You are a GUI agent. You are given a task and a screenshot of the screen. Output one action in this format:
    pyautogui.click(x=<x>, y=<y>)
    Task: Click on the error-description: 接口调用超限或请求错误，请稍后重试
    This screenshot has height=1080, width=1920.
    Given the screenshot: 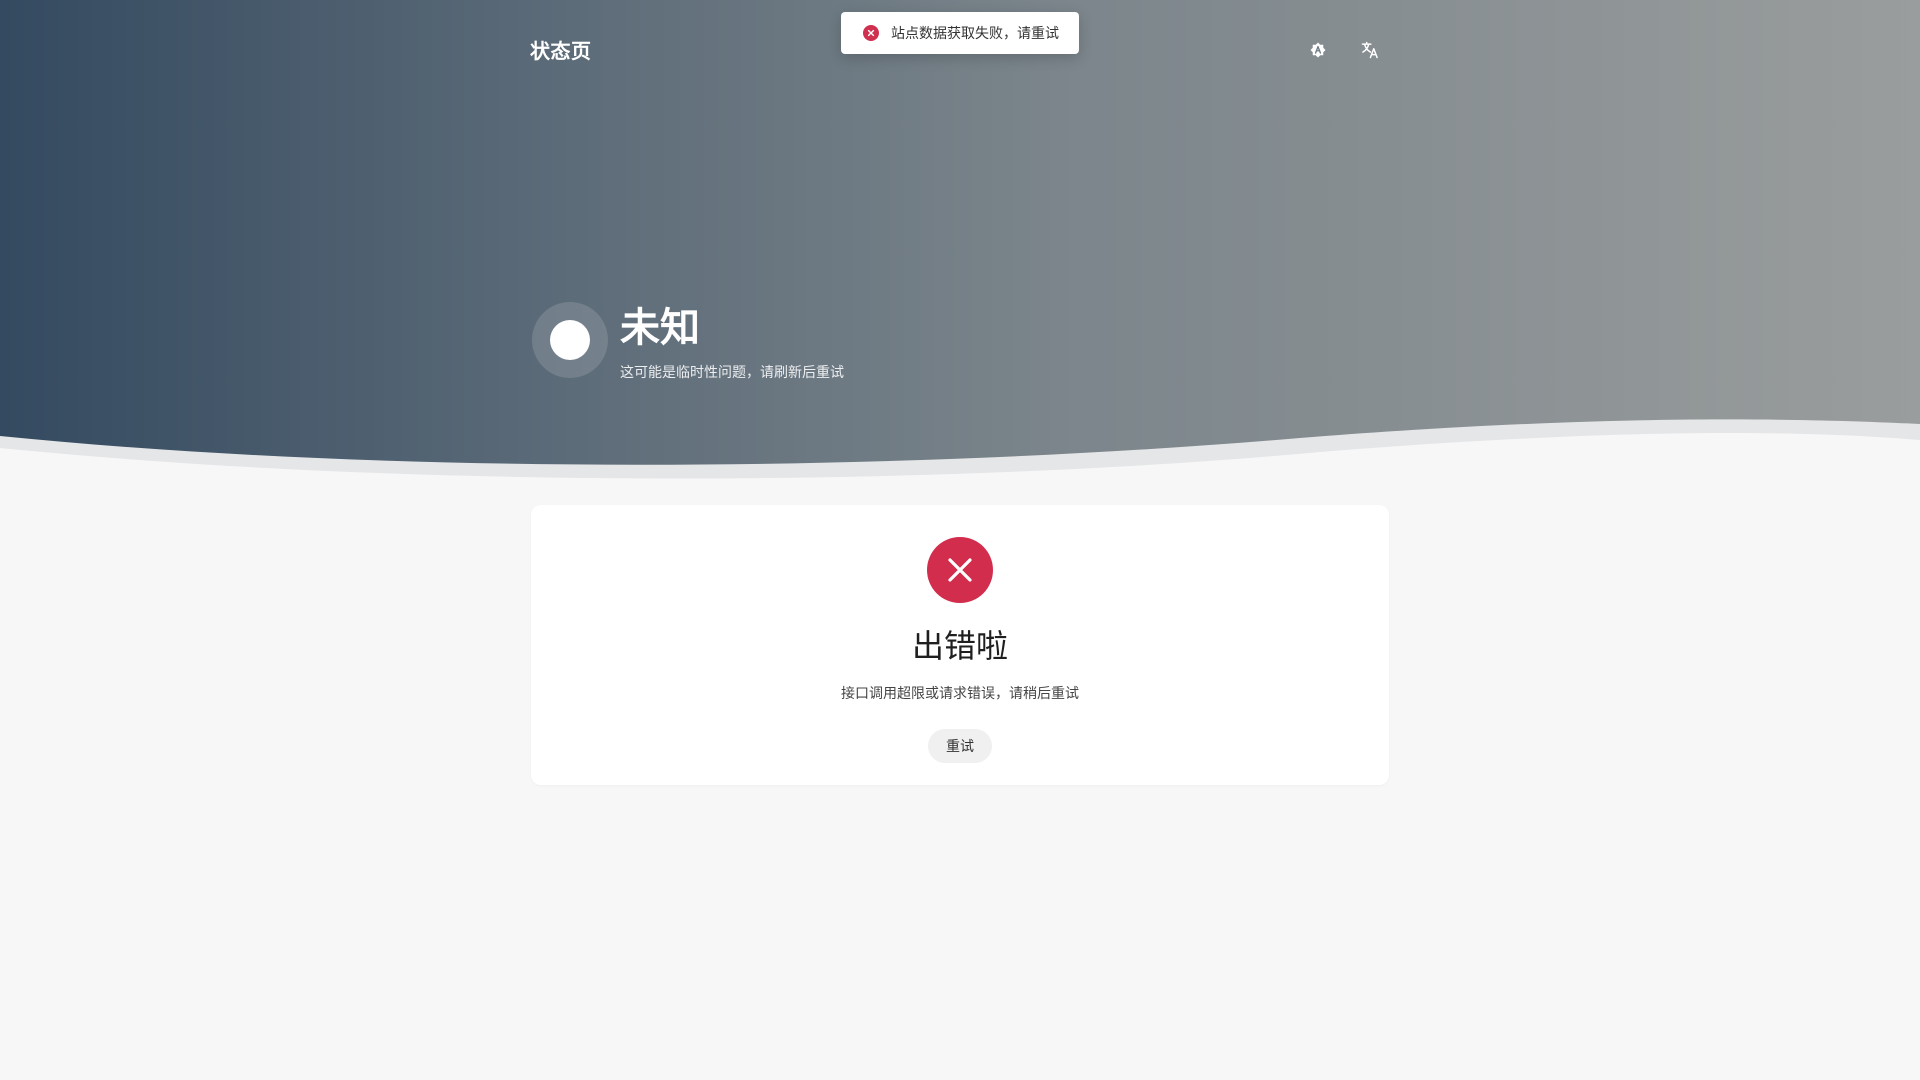 What is the action you would take?
    pyautogui.click(x=960, y=694)
    